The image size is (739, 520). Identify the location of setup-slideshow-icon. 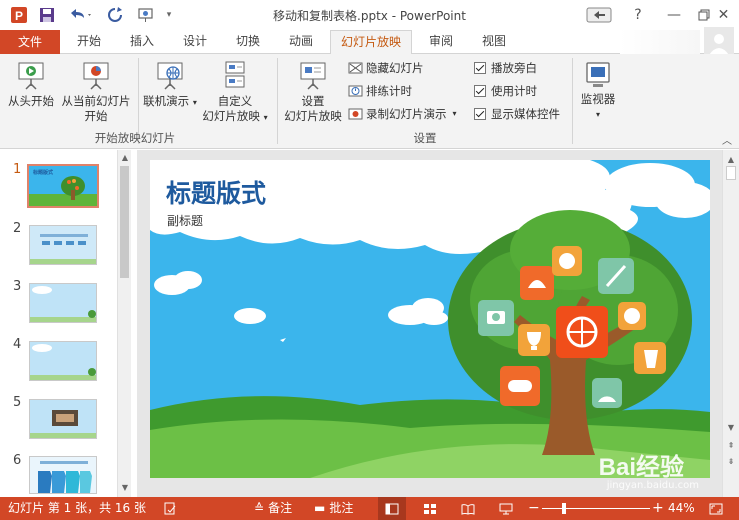
(313, 76).